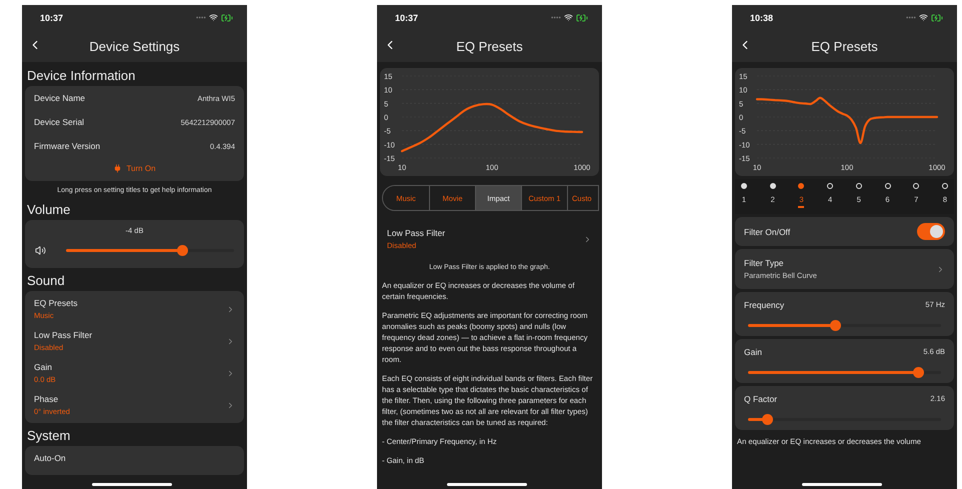 The height and width of the screenshot is (489, 962). What do you see at coordinates (47, 399) in the screenshot?
I see `setting-title: Phase` at bounding box center [47, 399].